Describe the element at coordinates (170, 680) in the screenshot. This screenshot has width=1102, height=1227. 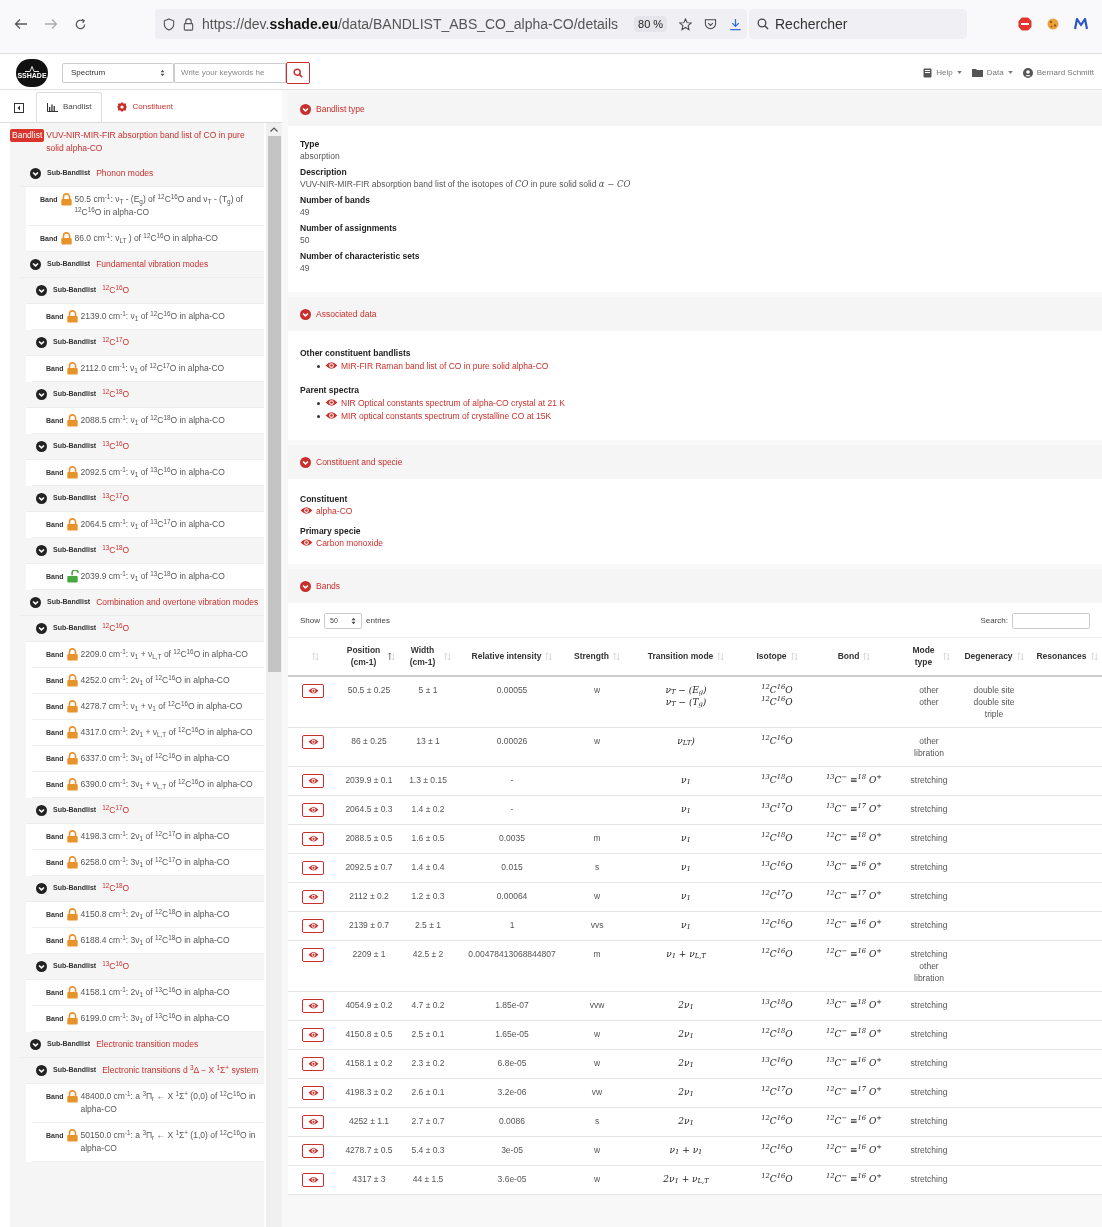
I see `band-link: 4252.0 cm$^{-1}$: 2ν$_{1}$ of $^{12}$C$^{16}$O in alpha-CO` at that location.